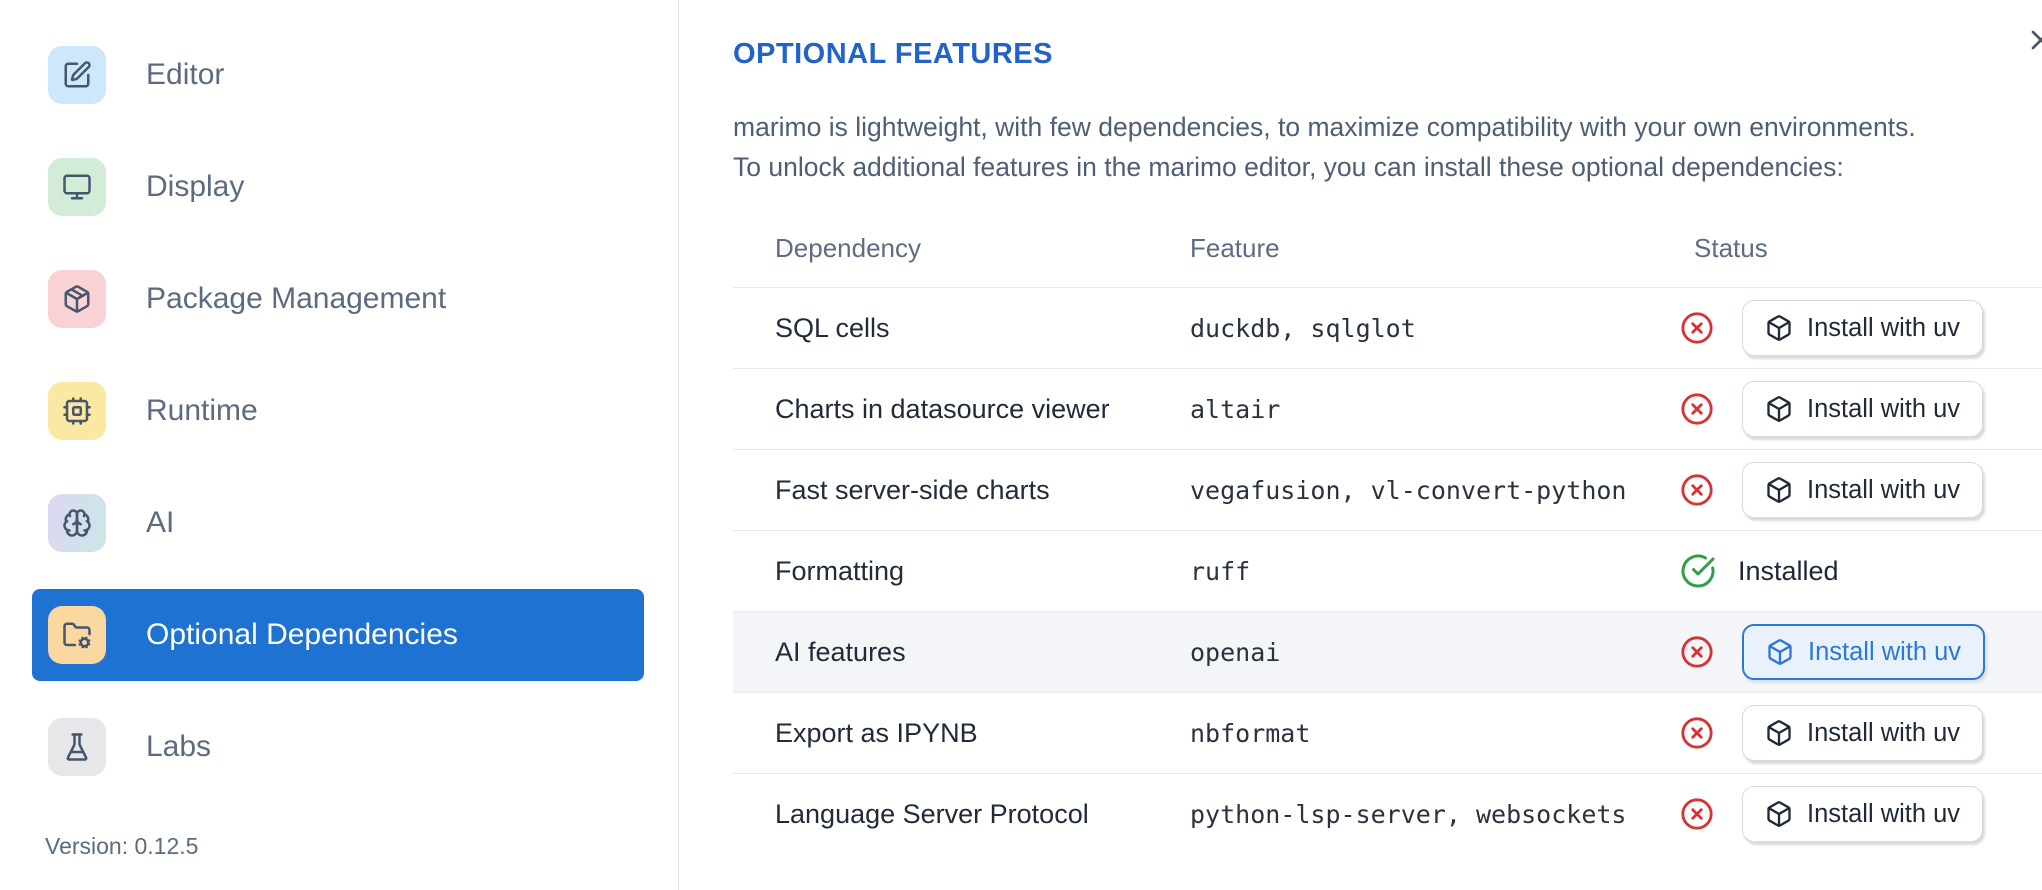 Image resolution: width=2042 pixels, height=890 pixels. What do you see at coordinates (1303, 328) in the screenshot?
I see `feature-cell: duckdb, sqlglot` at bounding box center [1303, 328].